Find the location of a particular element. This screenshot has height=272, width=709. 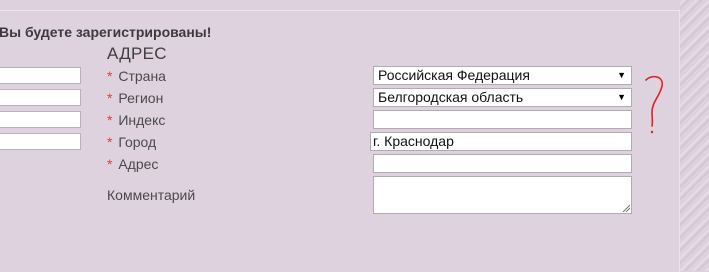

region-select-value: Белгородская область is located at coordinates (451, 97).